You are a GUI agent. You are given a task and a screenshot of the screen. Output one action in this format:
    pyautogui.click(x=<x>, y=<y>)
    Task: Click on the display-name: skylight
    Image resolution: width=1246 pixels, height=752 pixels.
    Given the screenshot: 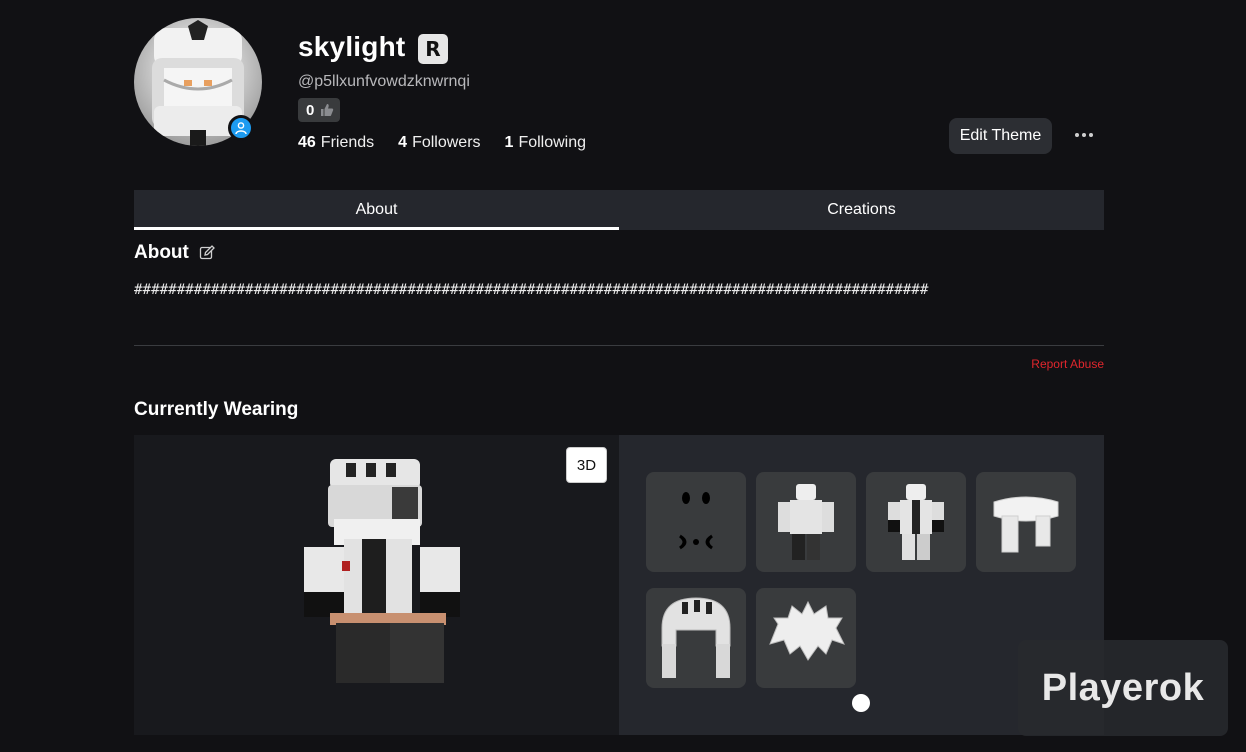 What is the action you would take?
    pyautogui.click(x=352, y=46)
    